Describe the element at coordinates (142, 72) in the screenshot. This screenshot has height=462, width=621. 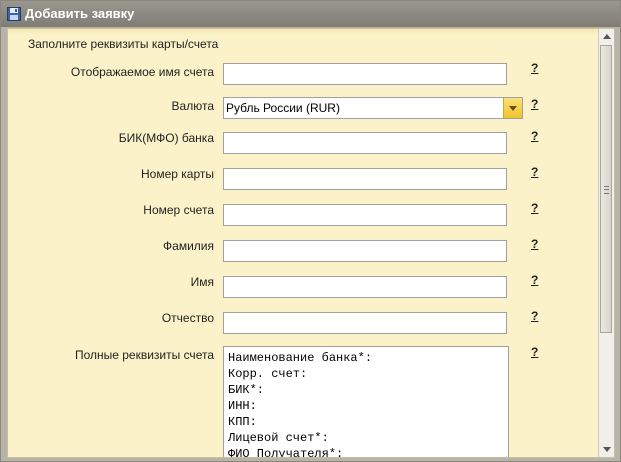
I see `display-name-label: Отображаемое имя счета` at that location.